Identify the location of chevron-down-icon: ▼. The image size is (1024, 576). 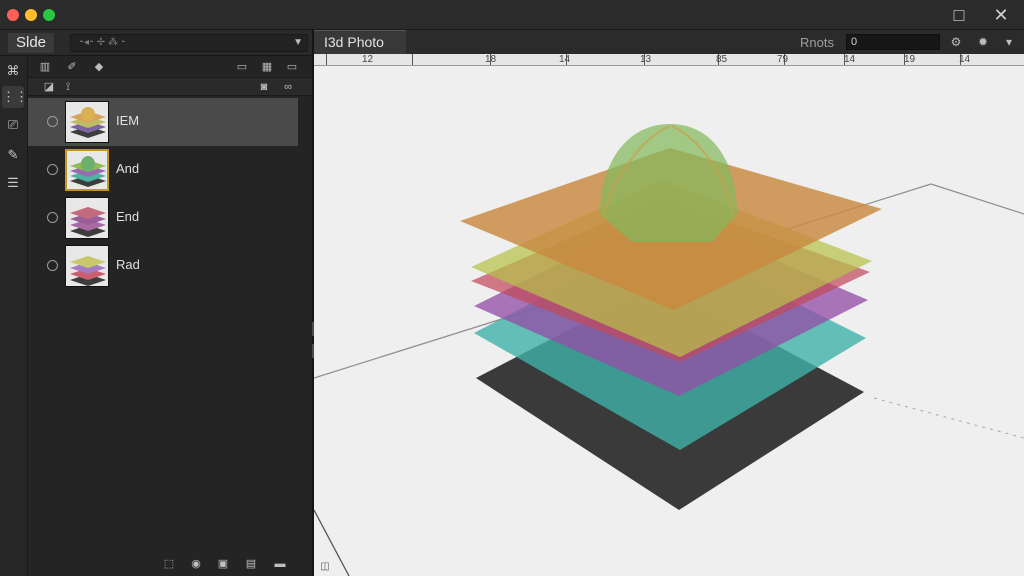
(298, 43).